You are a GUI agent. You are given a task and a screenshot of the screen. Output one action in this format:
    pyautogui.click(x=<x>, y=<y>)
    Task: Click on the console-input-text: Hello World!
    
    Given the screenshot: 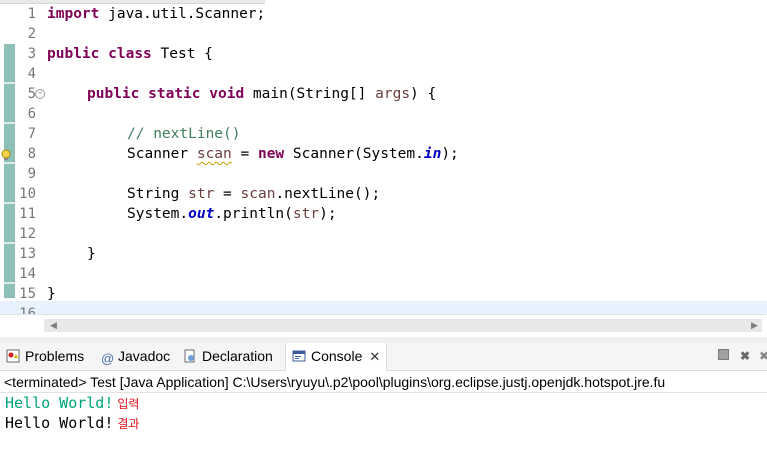 What is the action you would take?
    pyautogui.click(x=59, y=403)
    